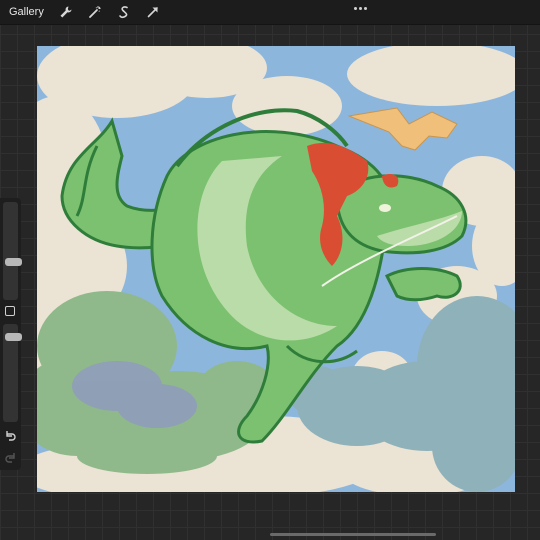  Describe the element at coordinates (13, 262) in the screenshot. I see `brush-size-handle` at that location.